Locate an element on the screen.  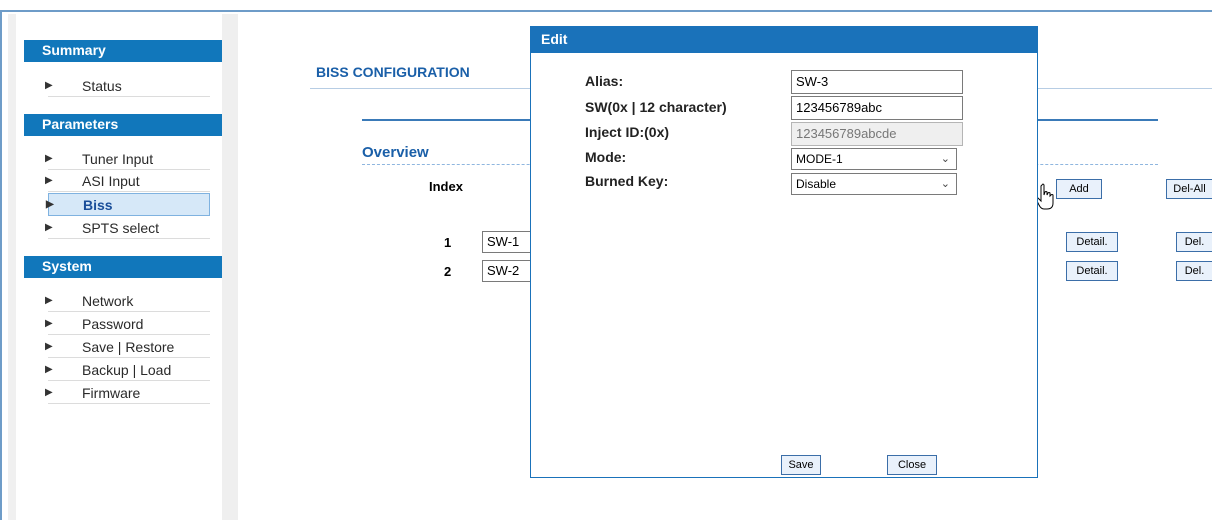
sidebar-item-label: ASI Input is located at coordinates (111, 181).